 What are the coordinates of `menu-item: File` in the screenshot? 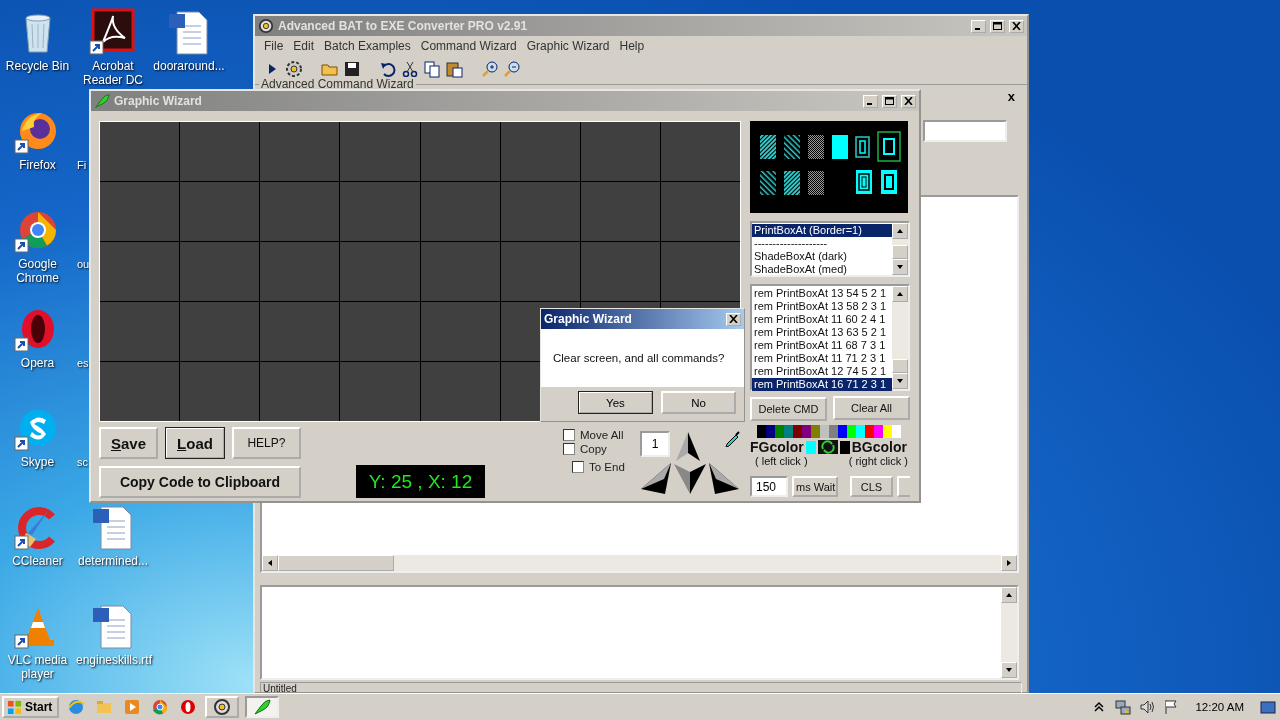 It's located at (274, 46).